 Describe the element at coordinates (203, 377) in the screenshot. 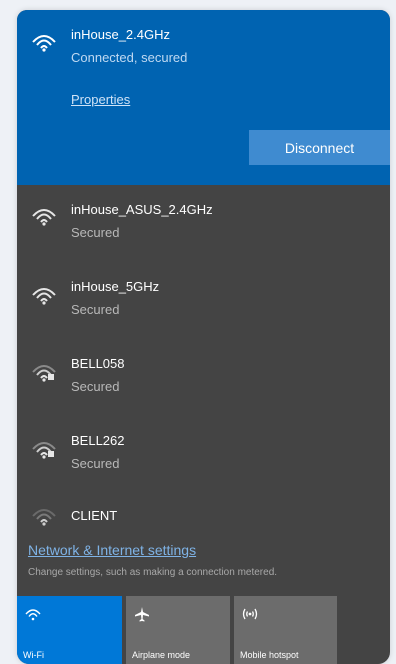

I see `network-item: BELL058 Secured` at that location.